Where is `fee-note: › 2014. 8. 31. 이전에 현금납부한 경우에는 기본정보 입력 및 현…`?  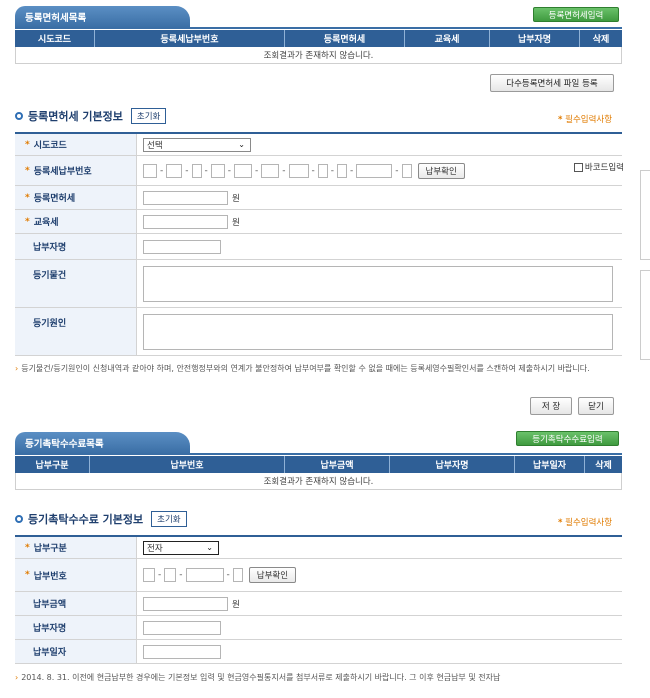
fee-note: › 2014. 8. 31. 이전에 현금납부한 경우에는 기본정보 입력 및 현… is located at coordinates (258, 677).